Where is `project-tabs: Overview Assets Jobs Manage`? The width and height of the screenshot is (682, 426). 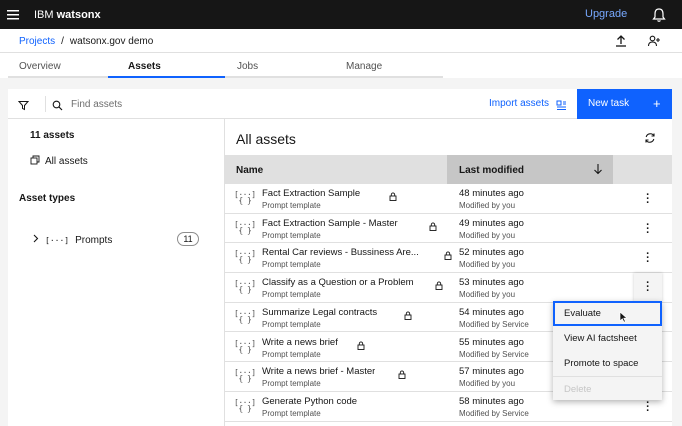 project-tabs: Overview Assets Jobs Manage is located at coordinates (341, 65).